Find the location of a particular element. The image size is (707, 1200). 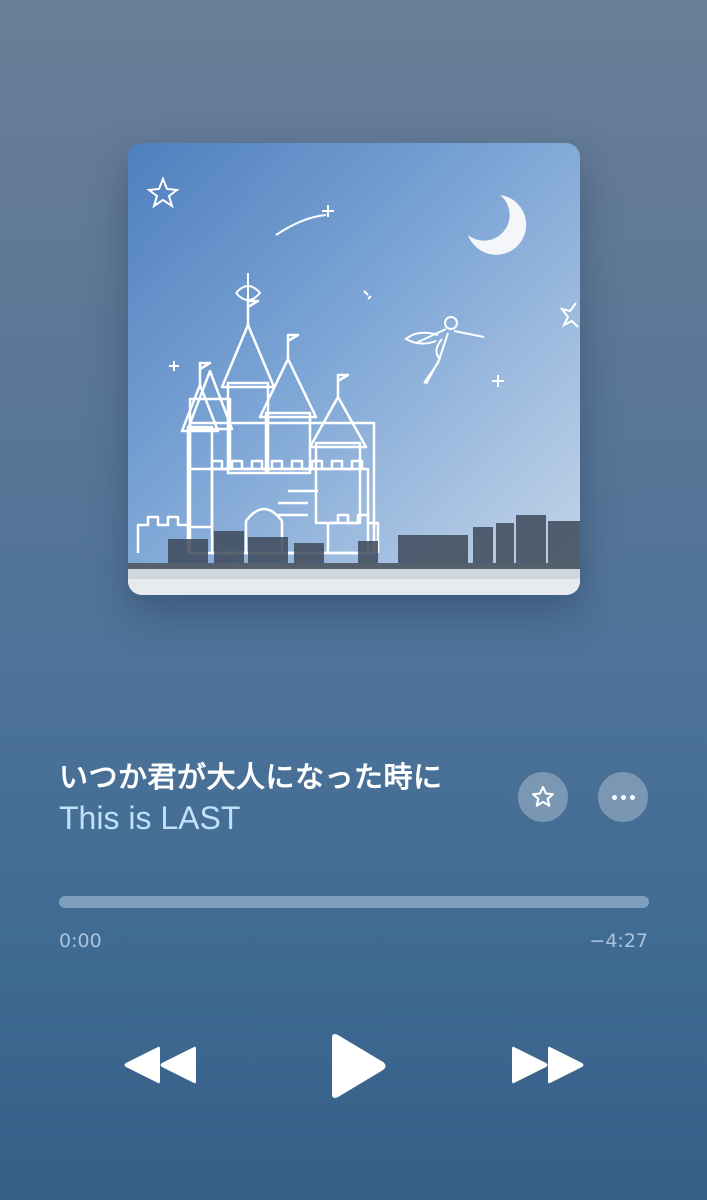

elapsed-time: 0:00 is located at coordinates (80, 941).